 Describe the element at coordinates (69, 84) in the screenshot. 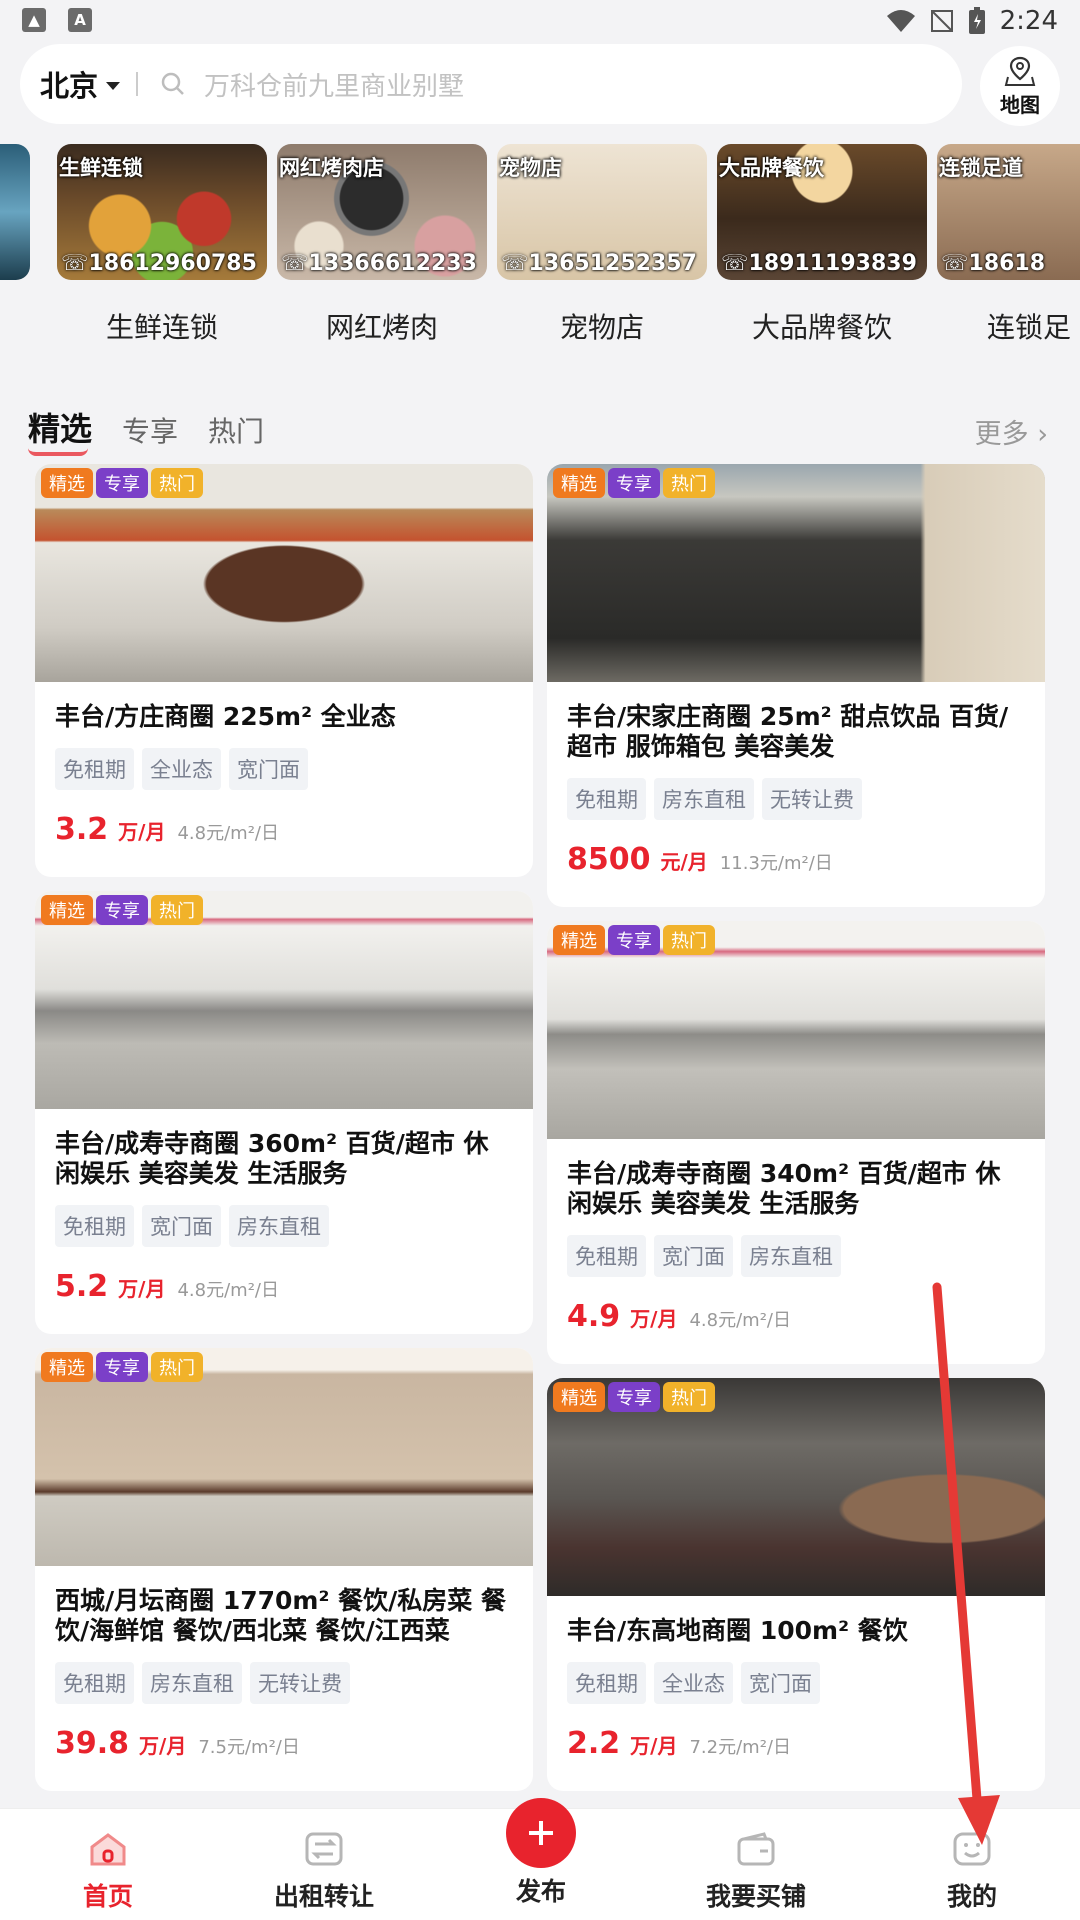

I see `city-selector: 北京` at that location.